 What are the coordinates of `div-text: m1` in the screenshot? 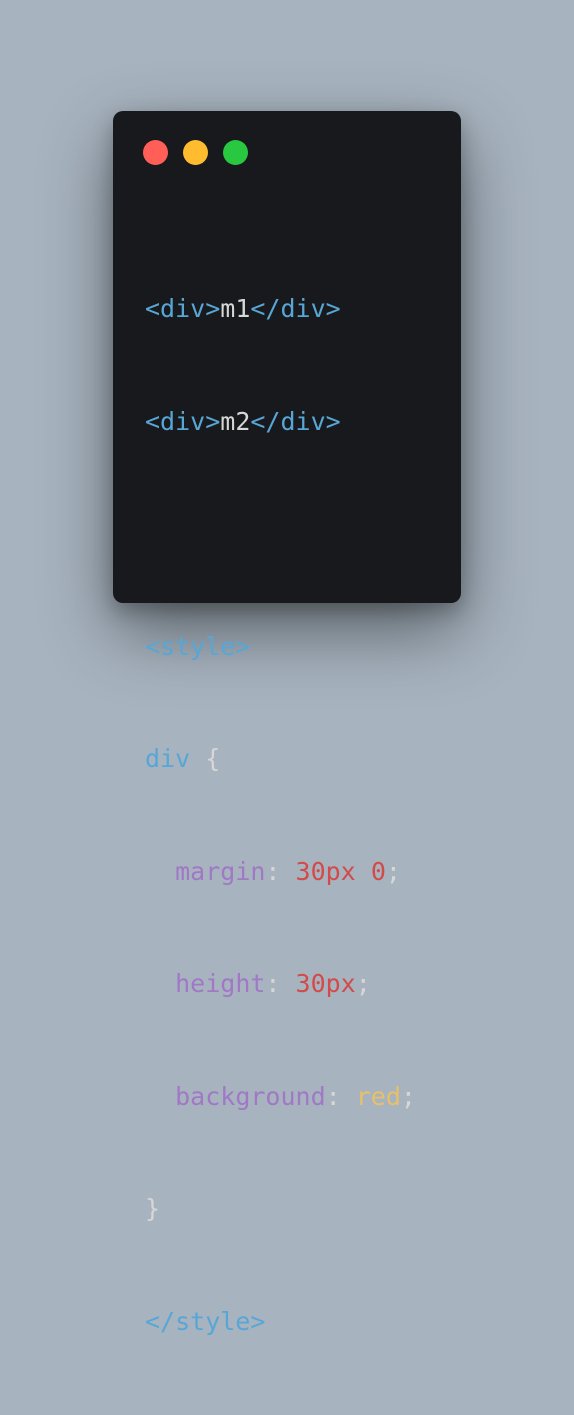 It's located at (235, 308).